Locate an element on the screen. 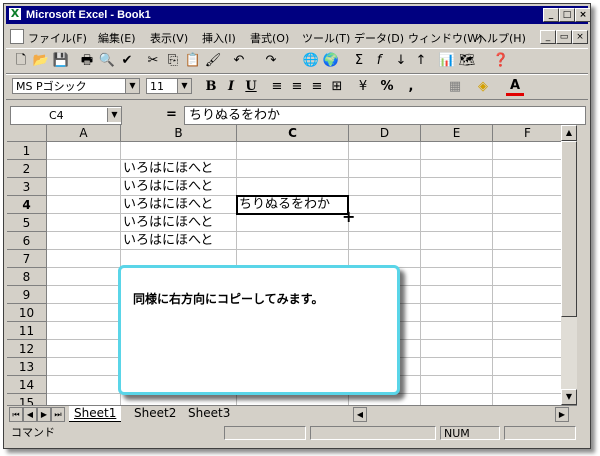 The width and height of the screenshot is (600, 456). borders-icon: ▦ is located at coordinates (455, 87).